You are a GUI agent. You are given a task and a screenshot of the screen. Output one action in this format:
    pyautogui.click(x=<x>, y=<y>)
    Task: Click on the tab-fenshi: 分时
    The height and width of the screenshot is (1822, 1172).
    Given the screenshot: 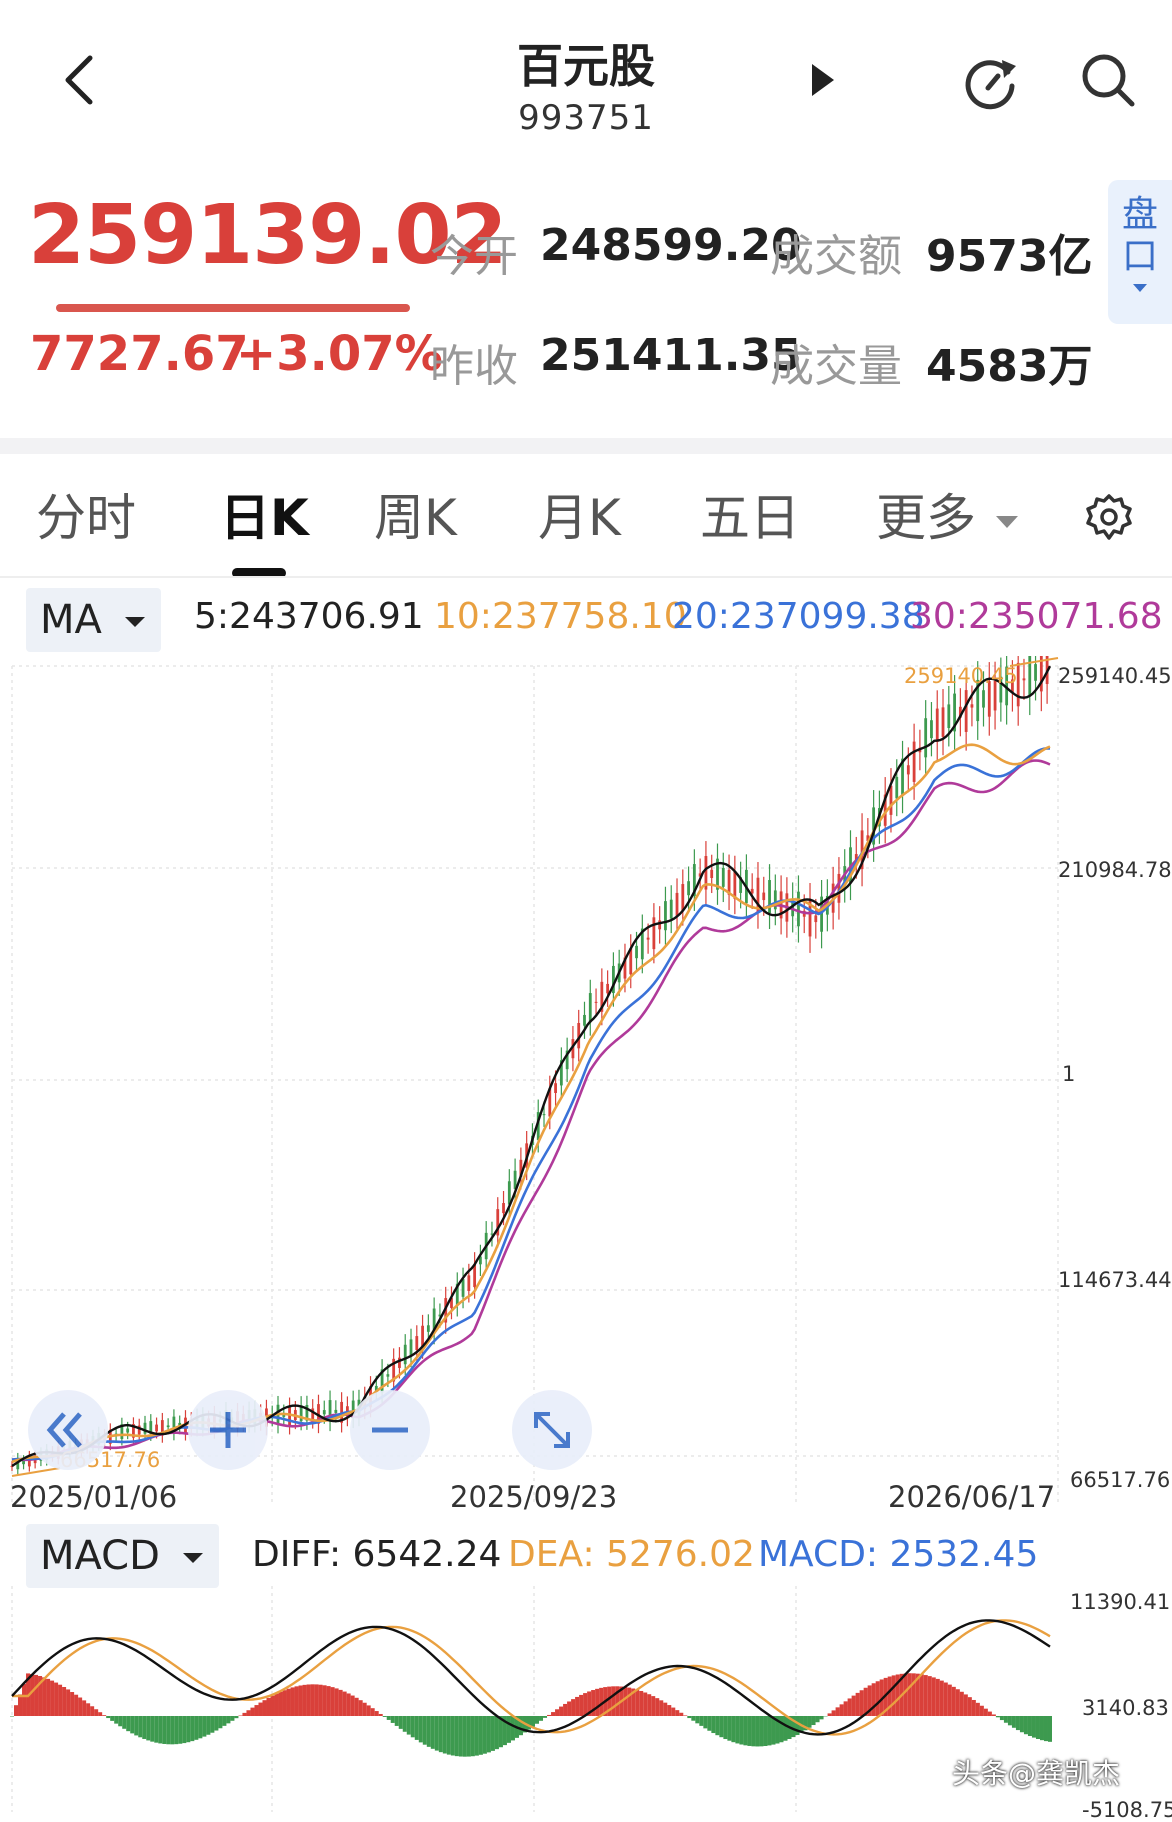 What is the action you would take?
    pyautogui.click(x=86, y=514)
    